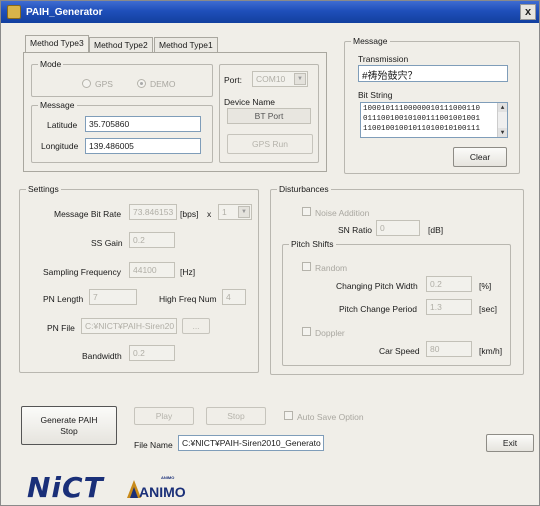 Image resolution: width=540 pixels, height=506 pixels. Describe the element at coordinates (152, 240) in the screenshot. I see `ss-gain-input: 0.2` at that location.